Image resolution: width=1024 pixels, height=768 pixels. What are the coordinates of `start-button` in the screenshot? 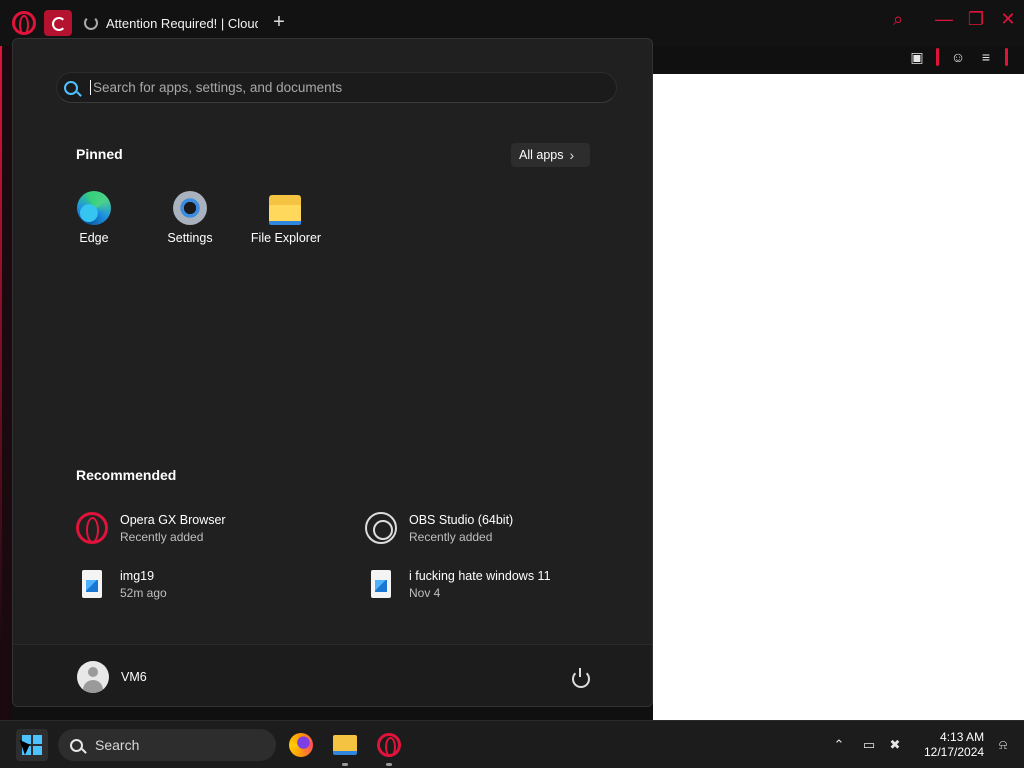 It's located at (32, 745).